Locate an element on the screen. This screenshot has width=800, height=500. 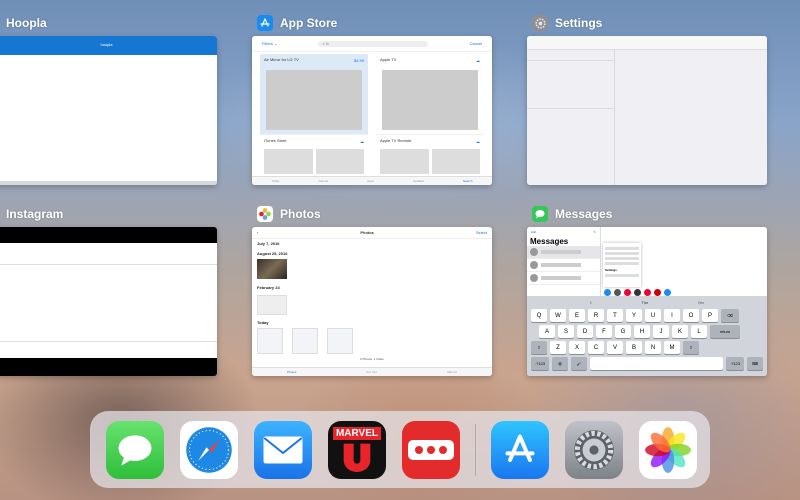
messages-edit: Edit is located at coordinates (534, 232).